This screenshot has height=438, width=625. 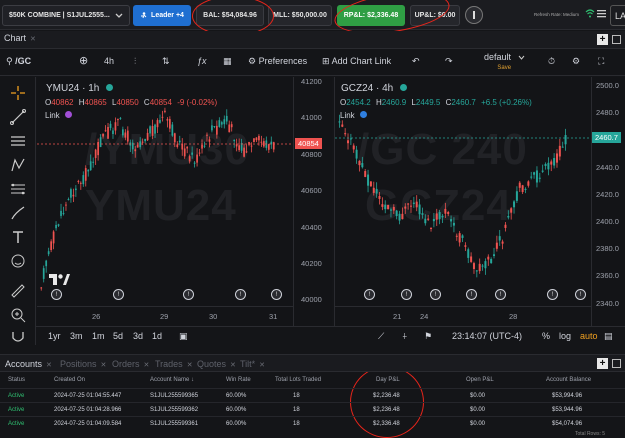 I want to click on symbol-search: ⚲ /GC, so click(x=18, y=61).